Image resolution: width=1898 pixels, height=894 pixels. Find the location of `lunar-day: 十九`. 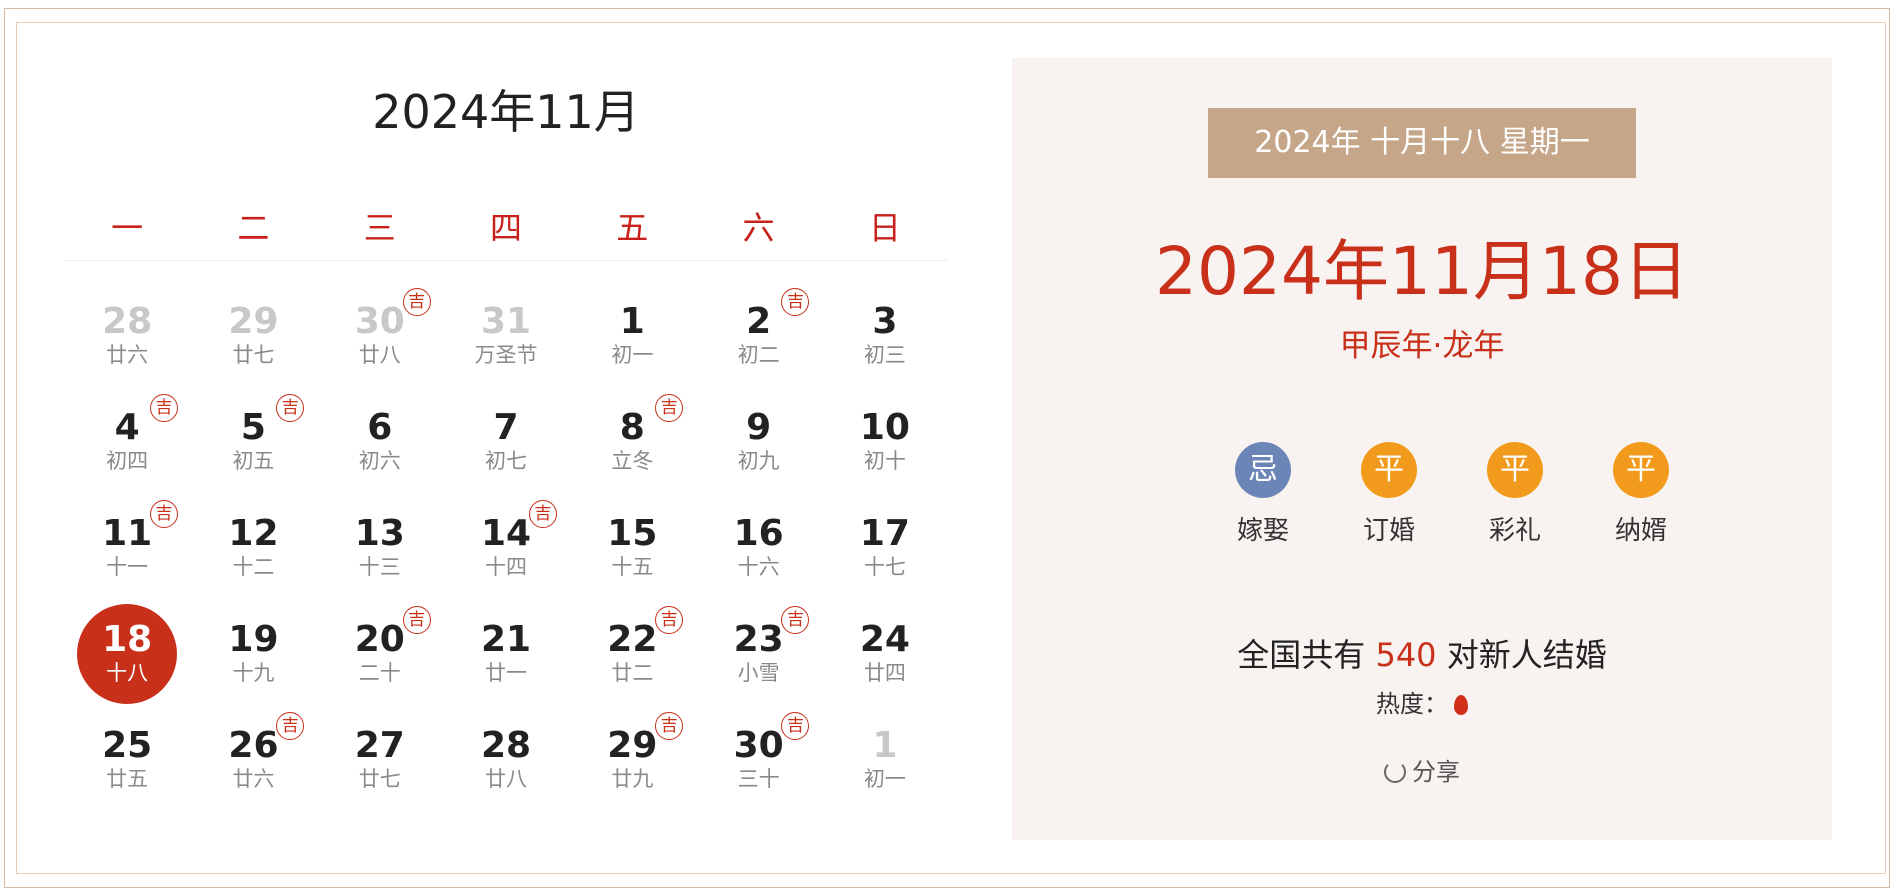

lunar-day: 十九 is located at coordinates (253, 673).